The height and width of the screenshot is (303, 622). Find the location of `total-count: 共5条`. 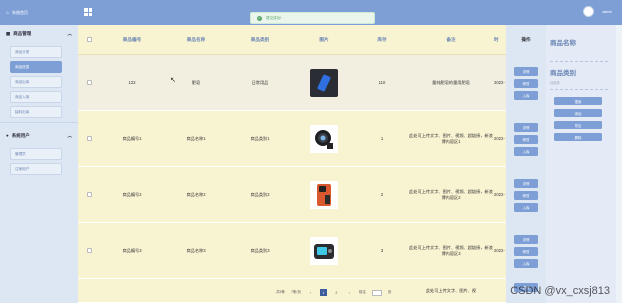

total-count: 共5条 is located at coordinates (280, 292).